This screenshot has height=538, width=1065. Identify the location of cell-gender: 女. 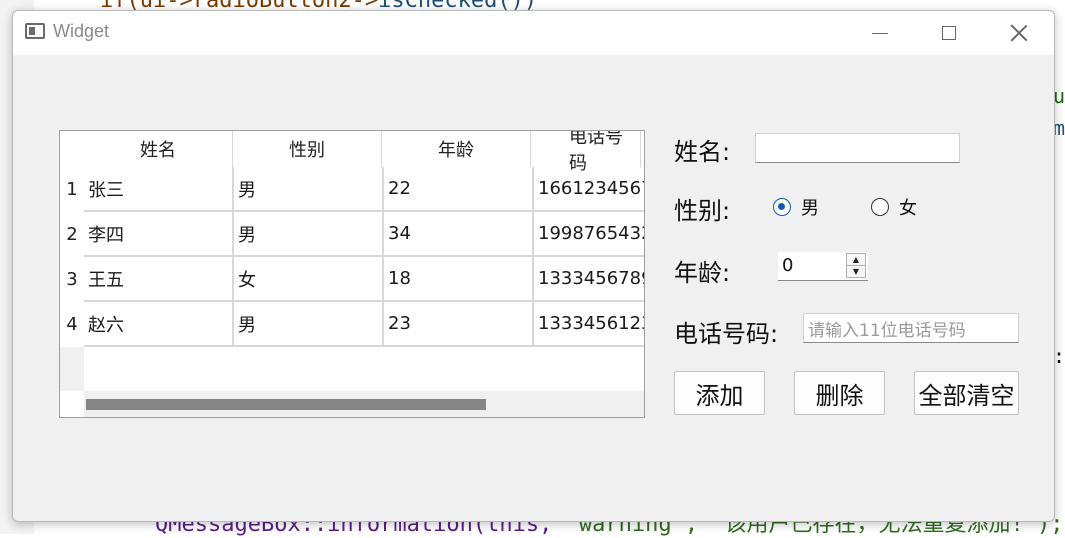
(309, 279).